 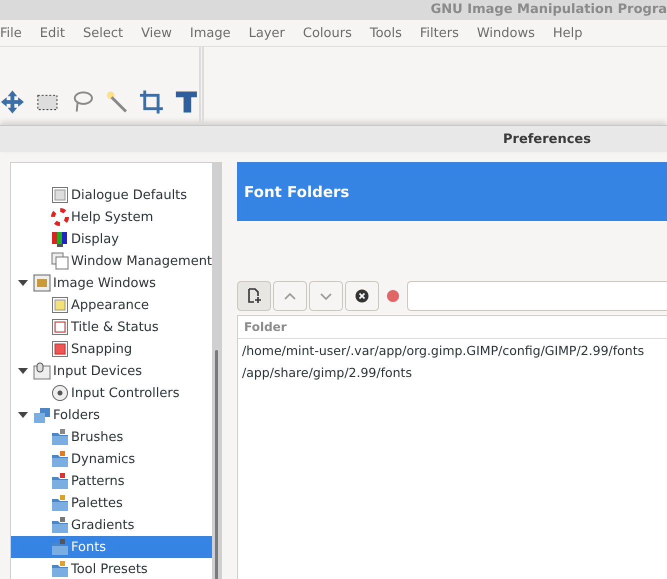 I want to click on menu-item: Windows, so click(x=509, y=33).